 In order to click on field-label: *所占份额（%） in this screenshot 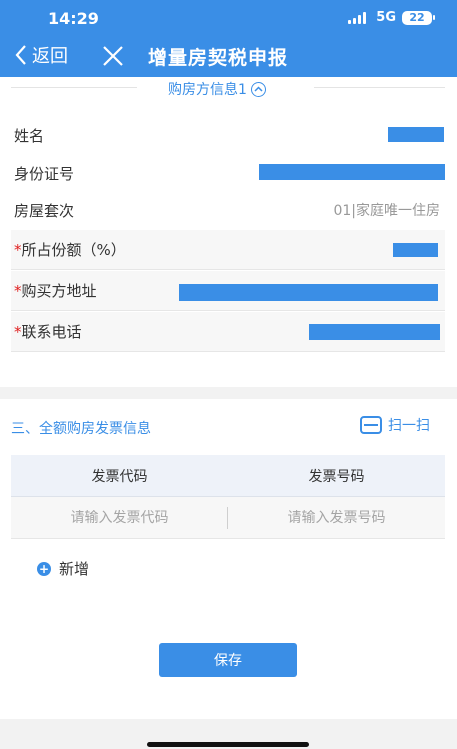, I will do `click(70, 250)`.